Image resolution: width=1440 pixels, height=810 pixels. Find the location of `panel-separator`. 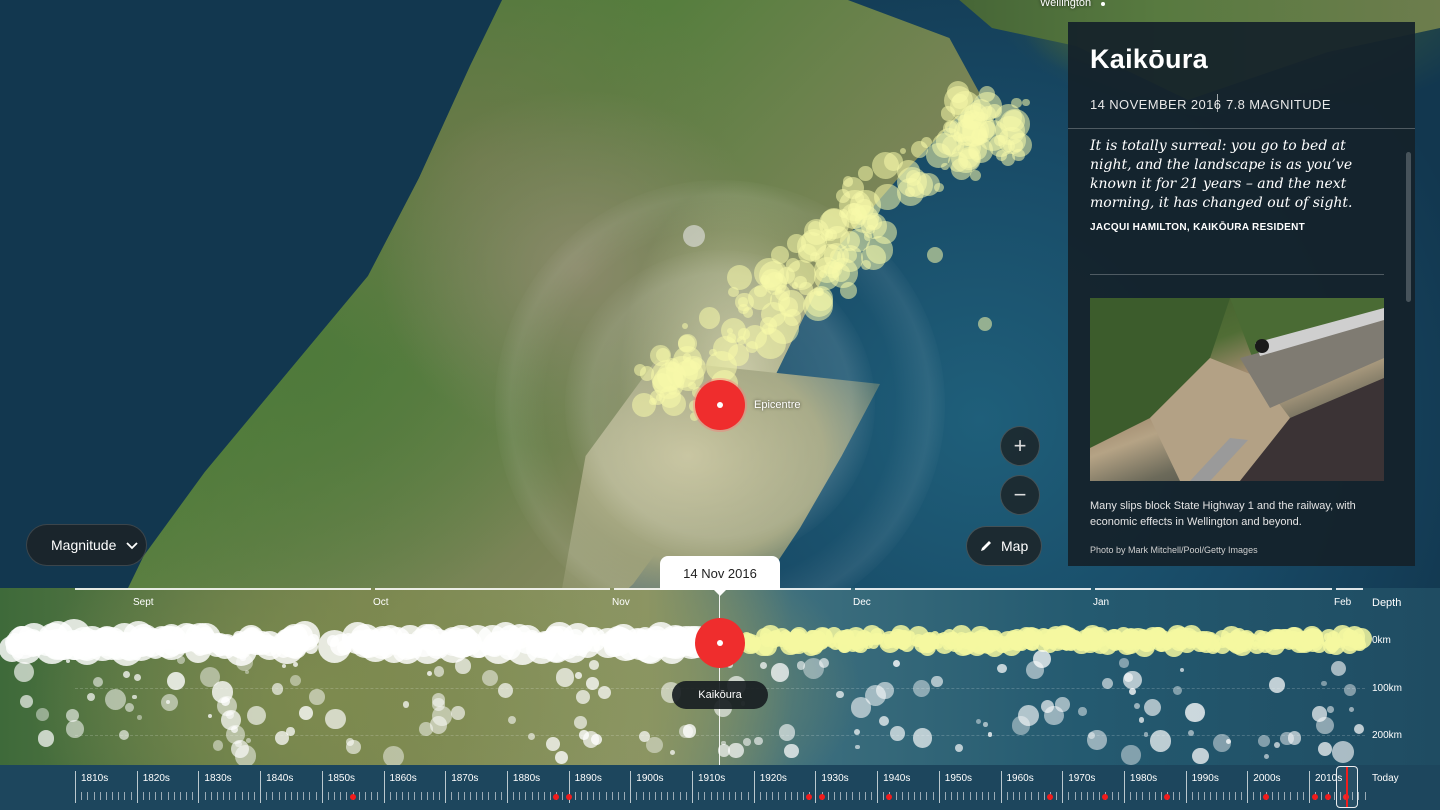

panel-separator is located at coordinates (1237, 274).